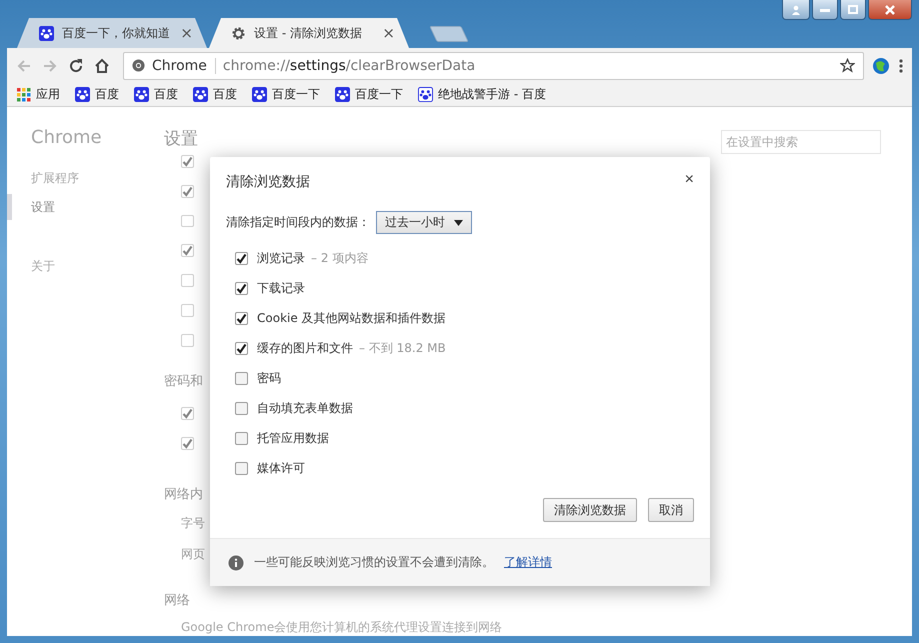 Image resolution: width=919 pixels, height=643 pixels. I want to click on bookmark: 绝地战警手游 - 百度, so click(482, 94).